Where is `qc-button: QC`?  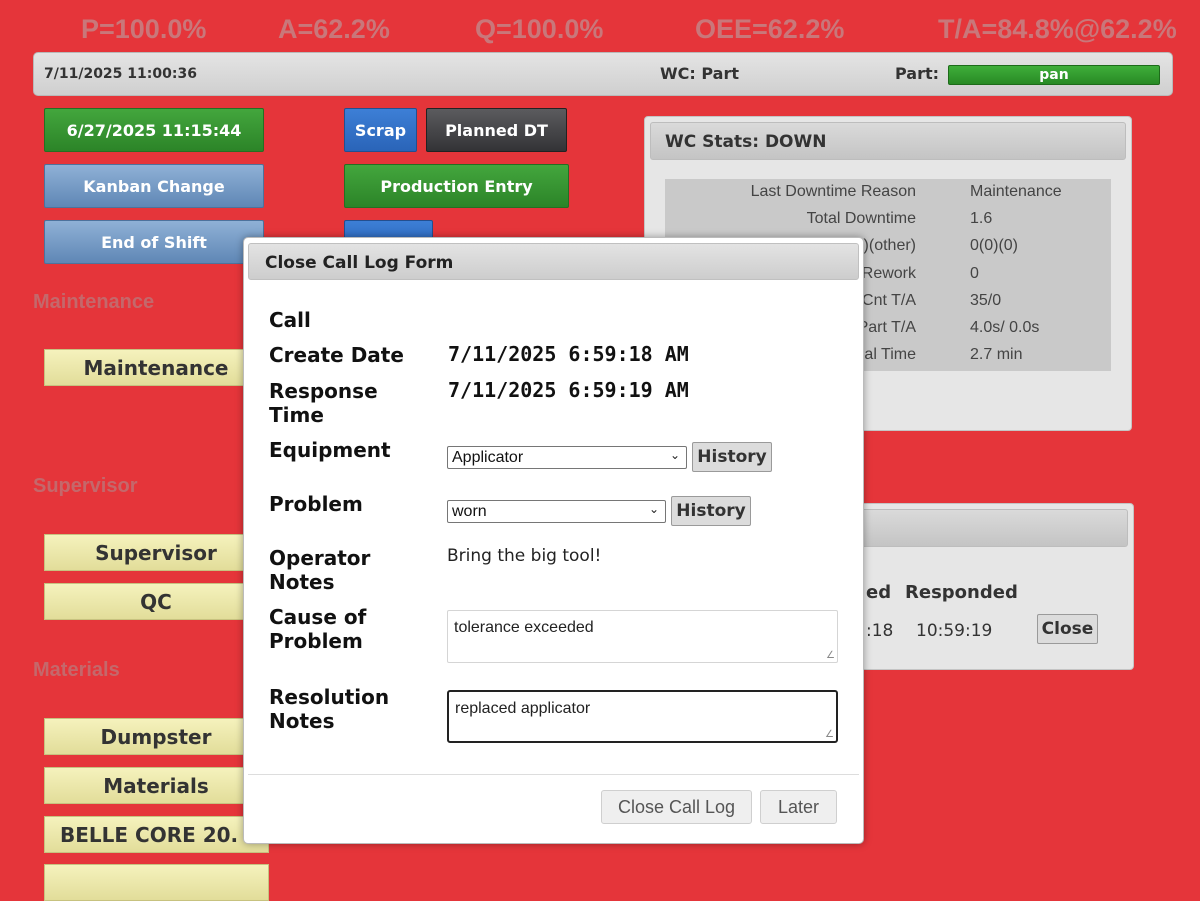
qc-button: QC is located at coordinates (156, 601).